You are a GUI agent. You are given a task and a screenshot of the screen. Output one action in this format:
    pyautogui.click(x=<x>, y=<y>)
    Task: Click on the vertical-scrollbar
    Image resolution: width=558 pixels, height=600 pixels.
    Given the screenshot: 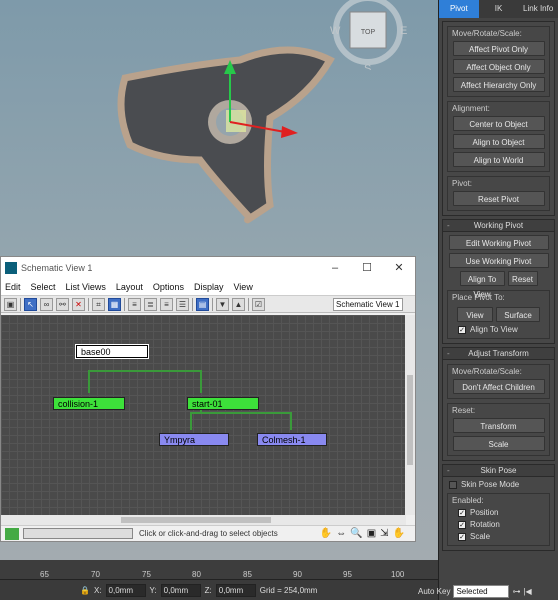 What is the action you would take?
    pyautogui.click(x=410, y=415)
    